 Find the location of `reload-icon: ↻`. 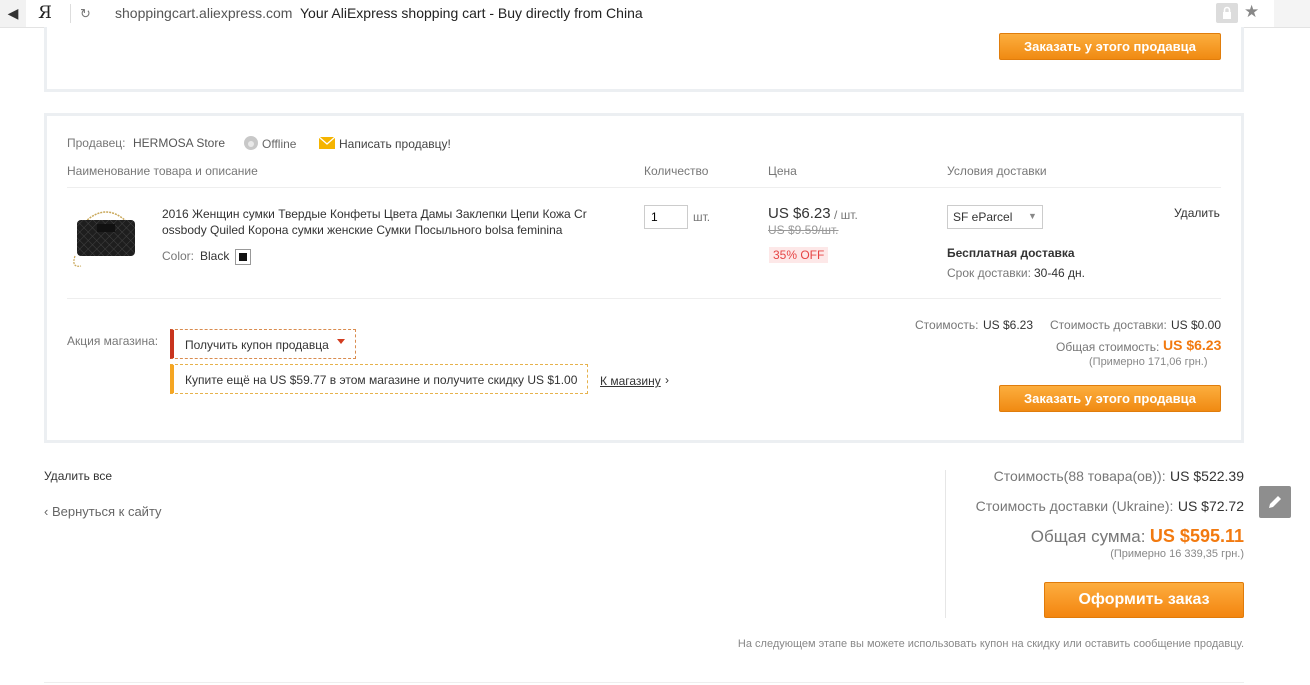

reload-icon: ↻ is located at coordinates (85, 13).